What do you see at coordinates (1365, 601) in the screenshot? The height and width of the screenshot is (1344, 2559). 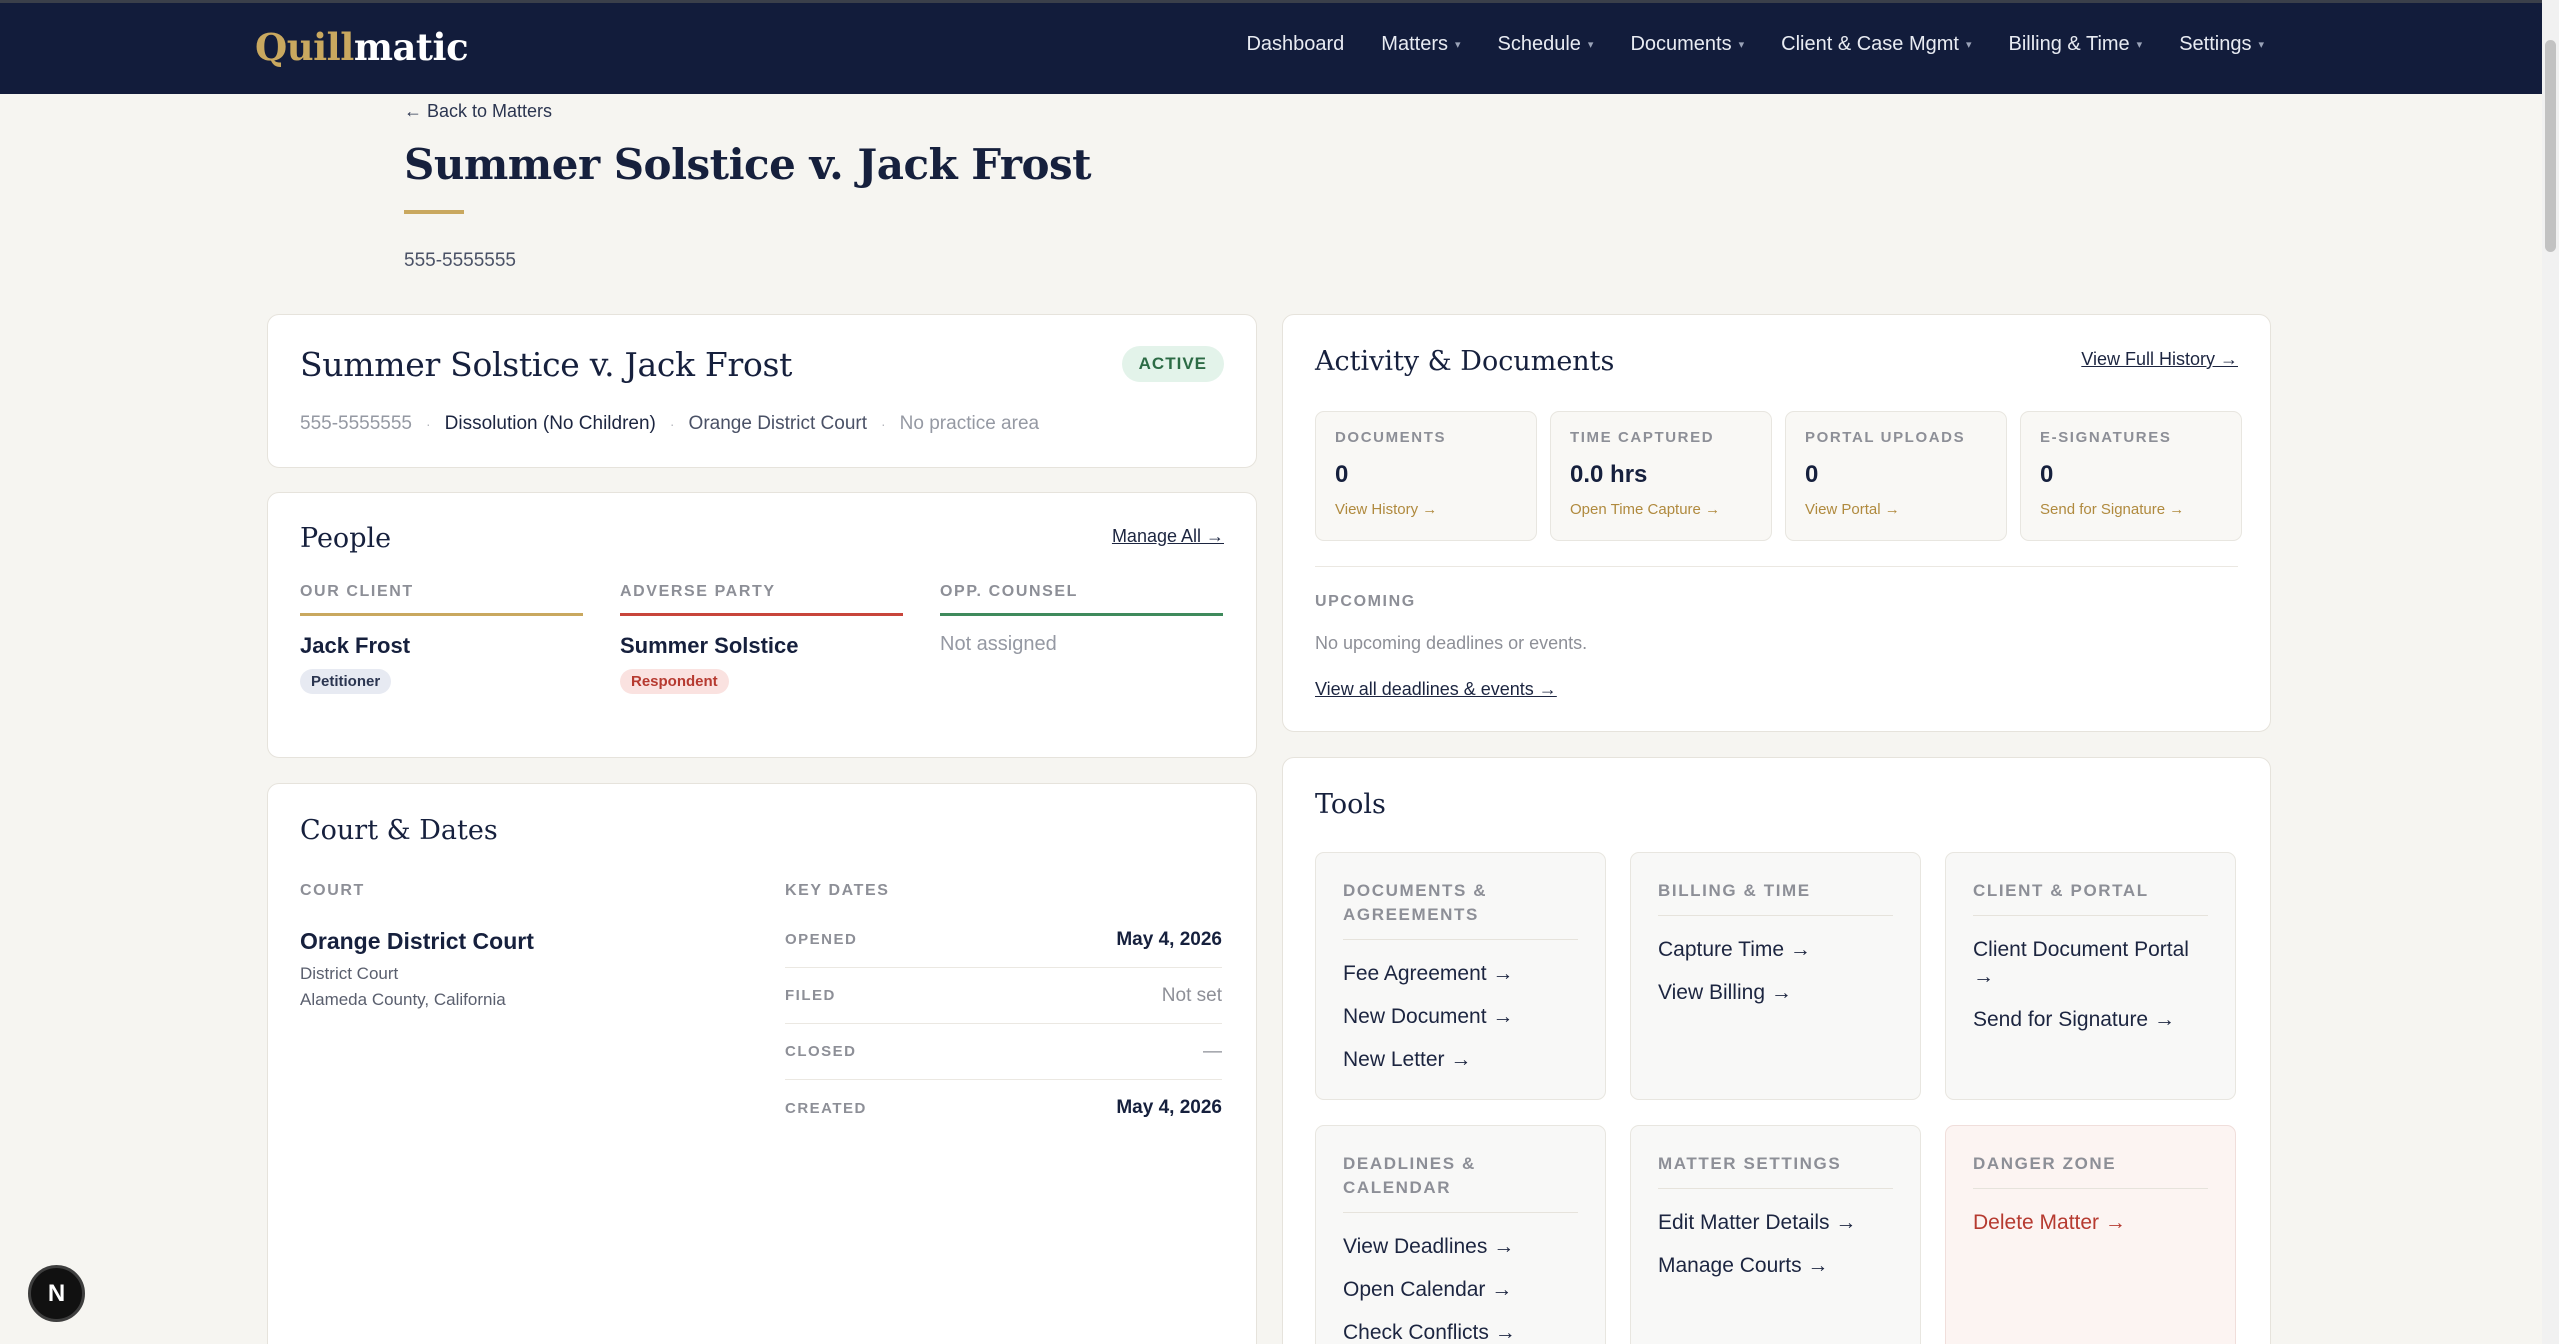 I see `upcoming-label: UPCOMING` at bounding box center [1365, 601].